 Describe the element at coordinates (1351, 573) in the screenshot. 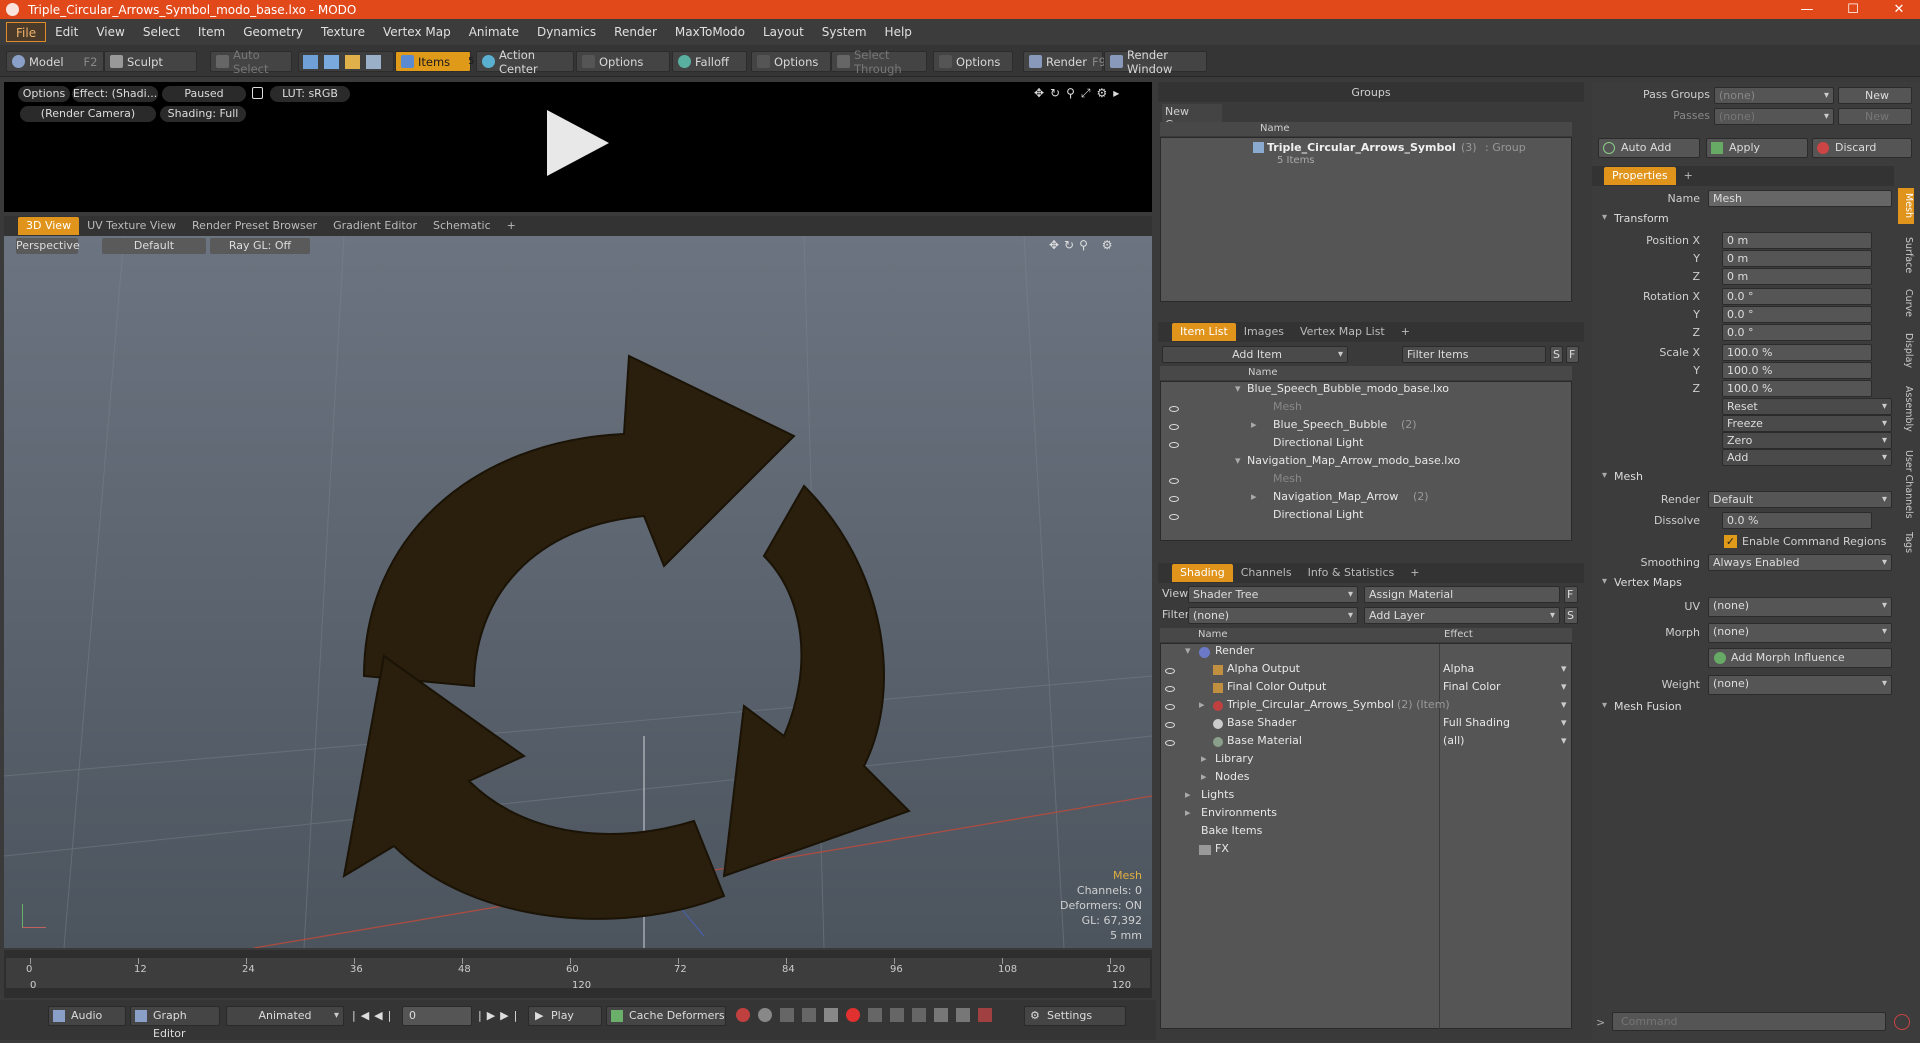

I see `tab-info-statistics: Info & Statistics` at that location.